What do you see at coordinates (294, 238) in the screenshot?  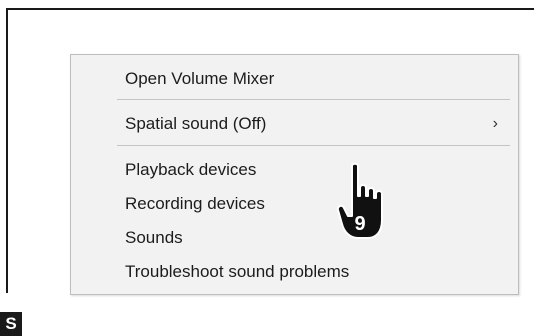 I see `menu-item-sounds: Sounds` at bounding box center [294, 238].